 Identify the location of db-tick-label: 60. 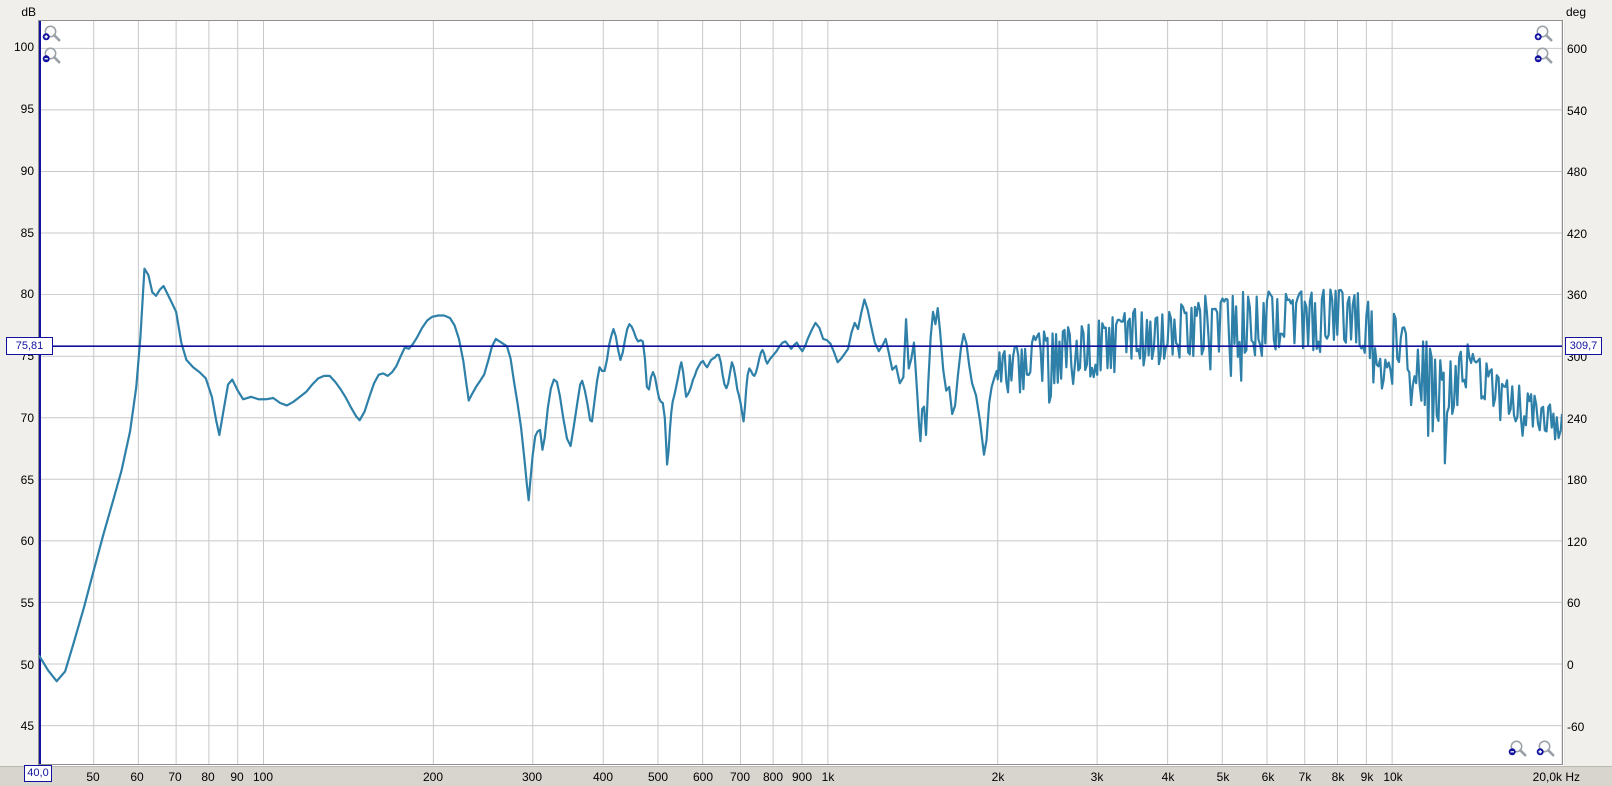
(27, 541).